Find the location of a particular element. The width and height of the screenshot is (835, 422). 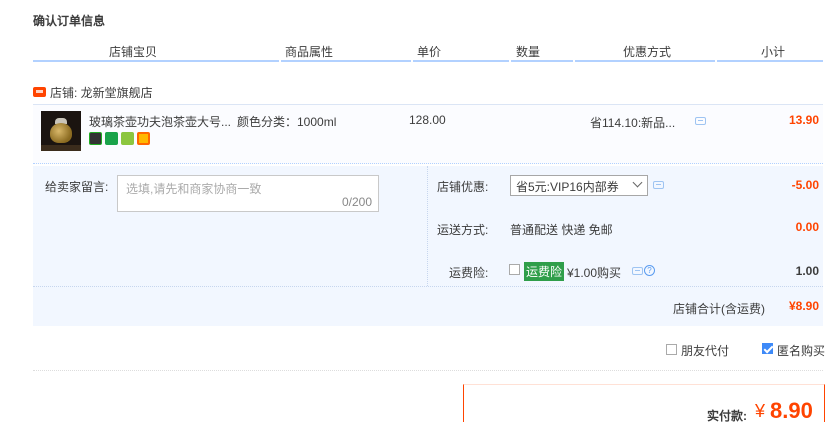

column-header-subtotal: 小计 is located at coordinates (773, 52).